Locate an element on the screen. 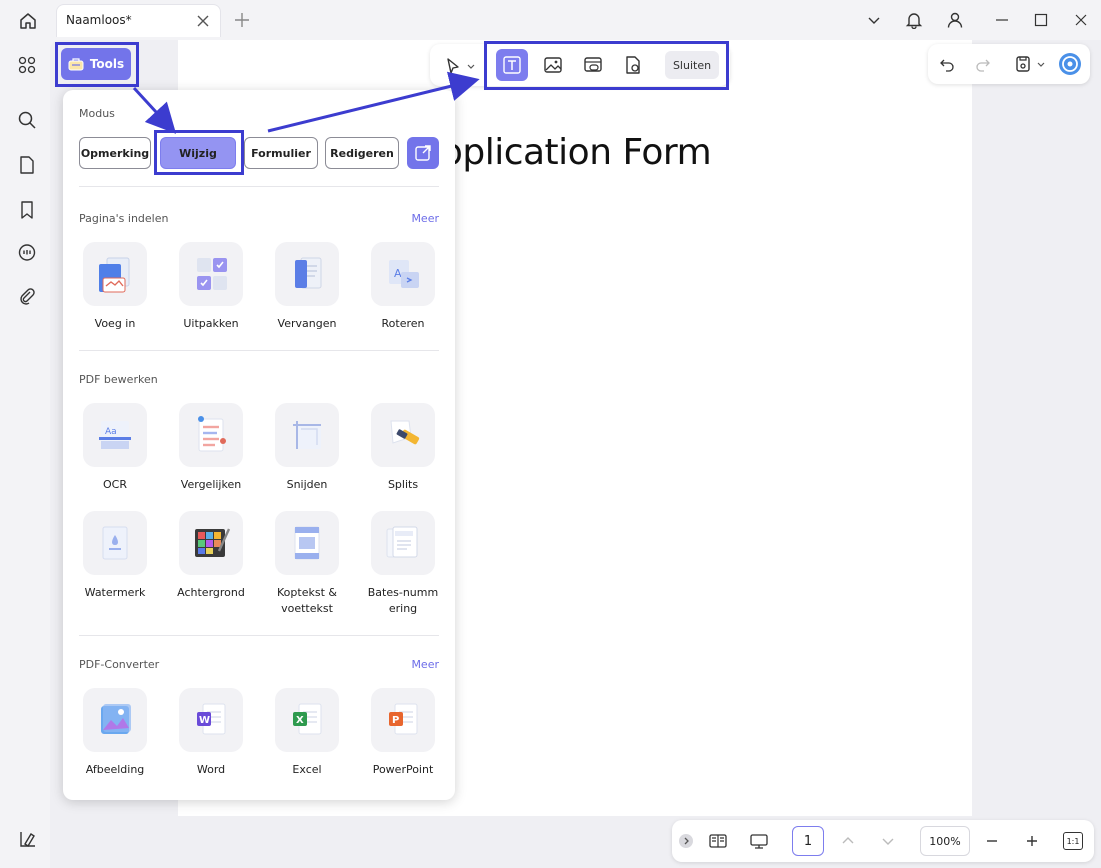  title-bar: Naamloos* is located at coordinates (550, 20).